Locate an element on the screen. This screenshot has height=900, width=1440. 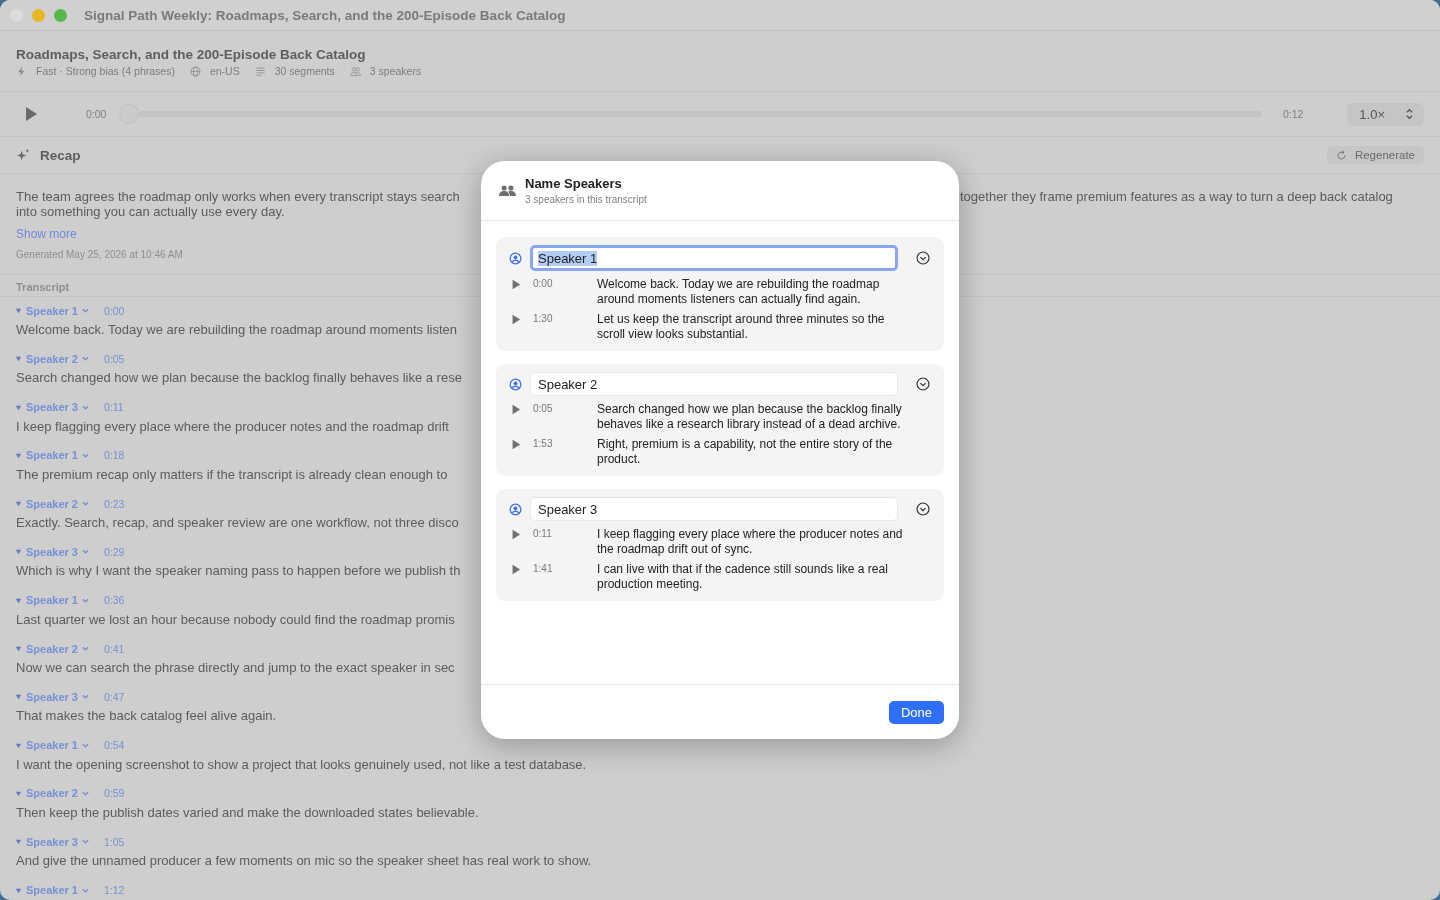
show-more-link: Show more is located at coordinates (46, 234).